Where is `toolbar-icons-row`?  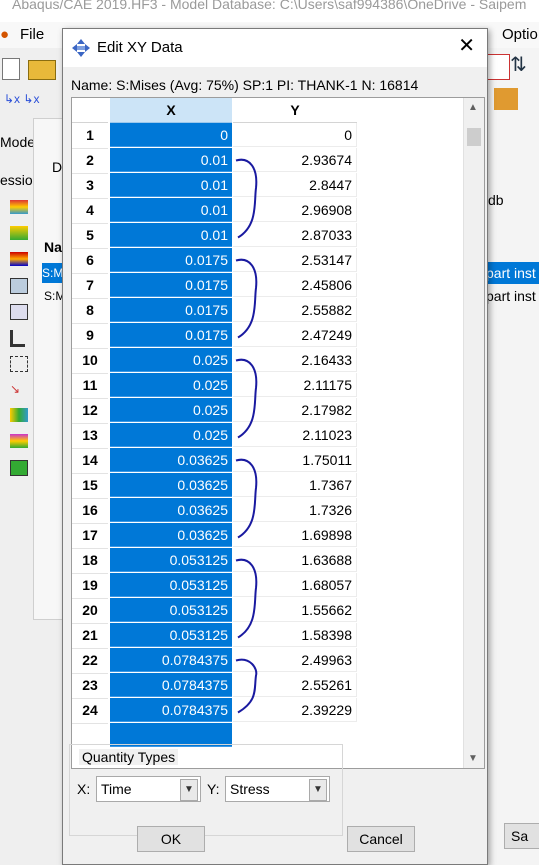
toolbar-icons-row is located at coordinates (30, 68).